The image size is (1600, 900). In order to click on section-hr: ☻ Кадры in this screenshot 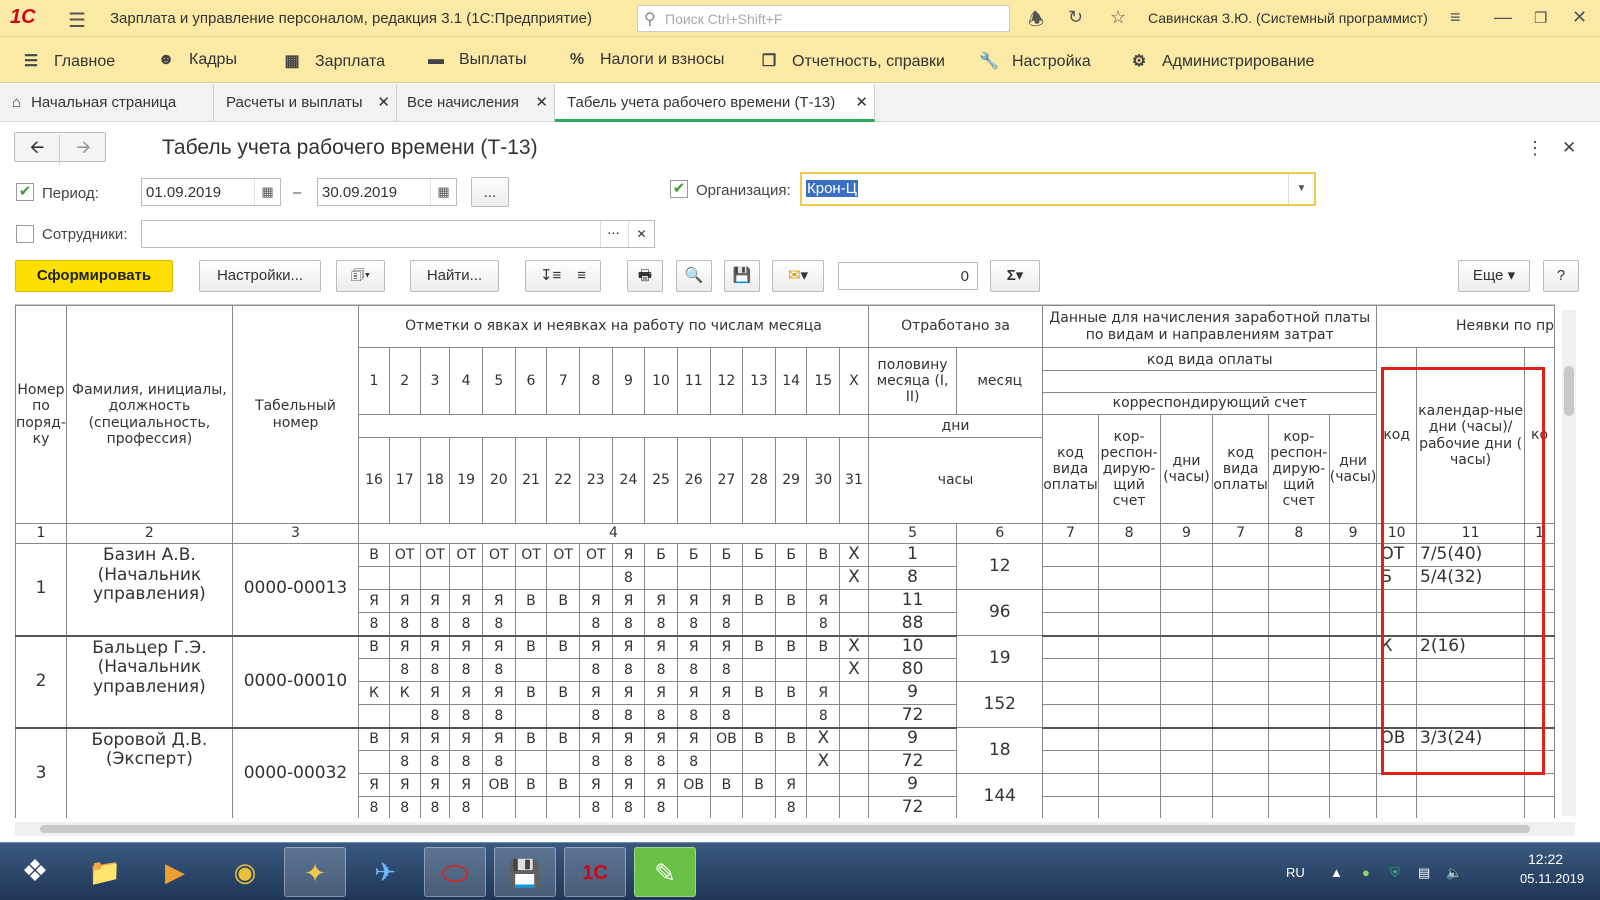, I will do `click(196, 60)`.